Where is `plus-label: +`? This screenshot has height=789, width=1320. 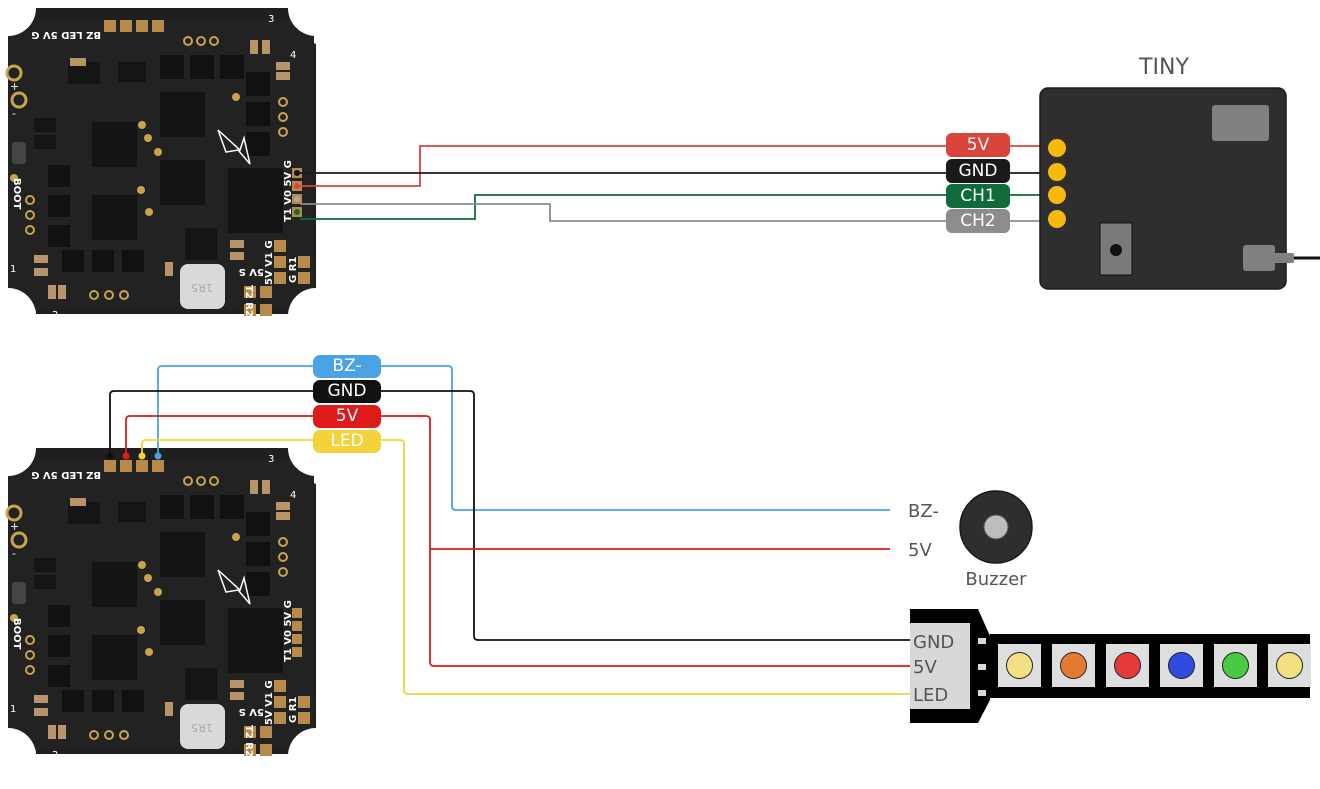 plus-label: + is located at coordinates (14, 86).